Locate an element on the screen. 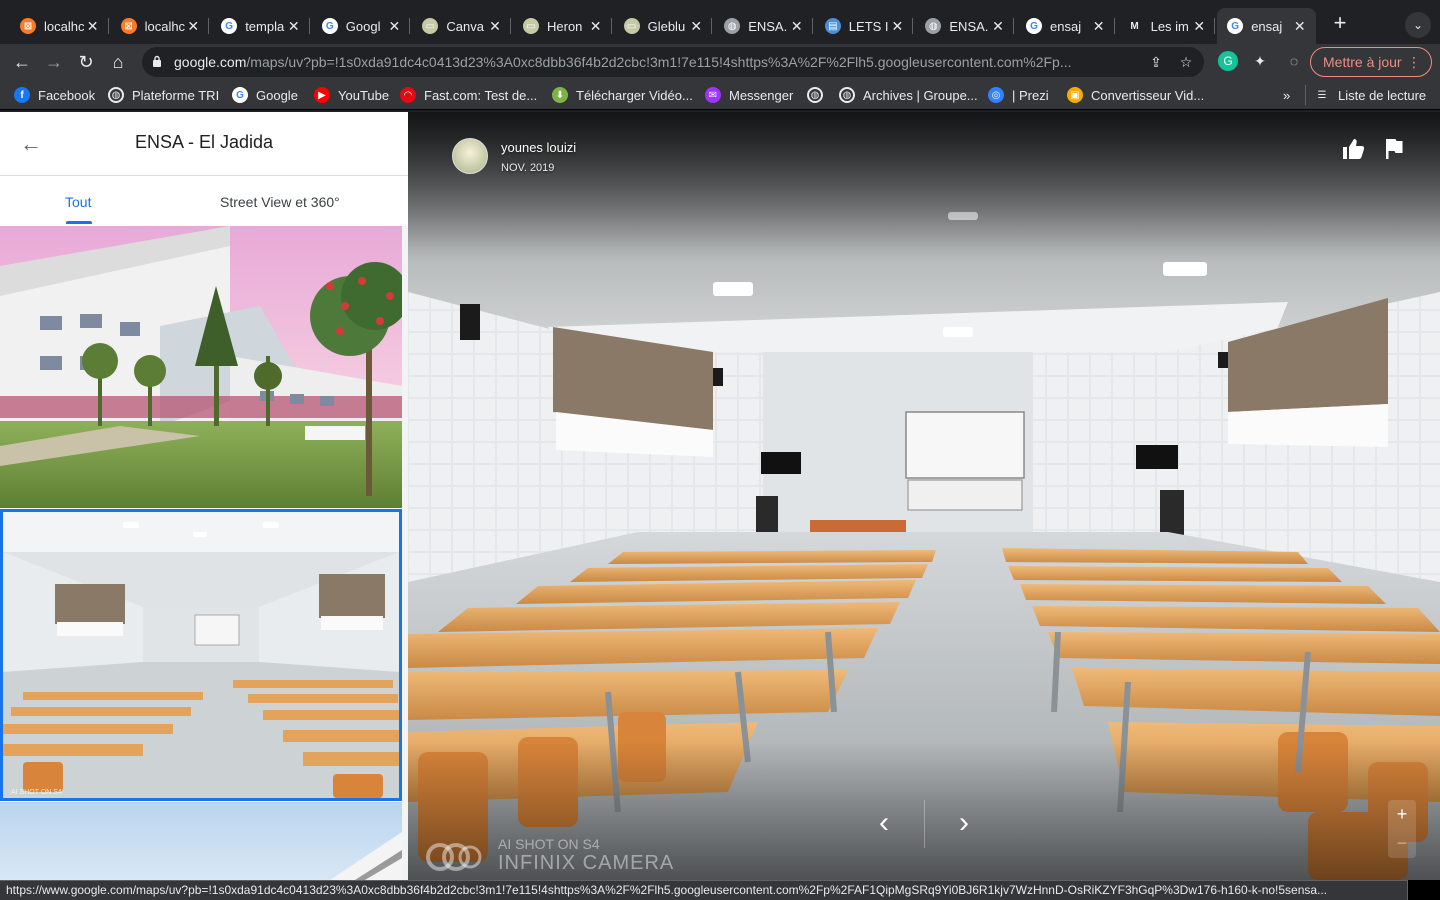 The width and height of the screenshot is (1440, 900). nav-divider is located at coordinates (924, 824).